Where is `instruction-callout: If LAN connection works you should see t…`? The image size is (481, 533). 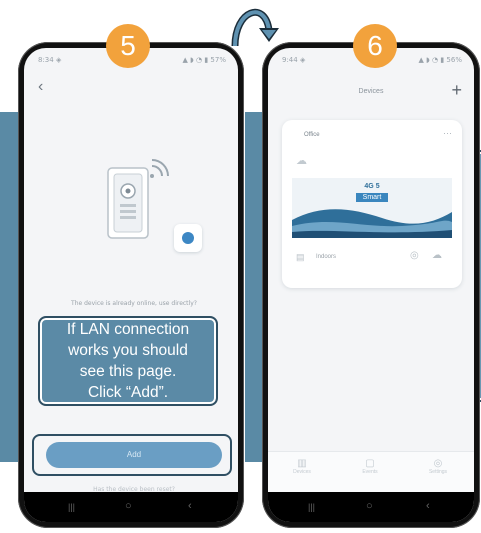
instruction-callout: If LAN connection works you should see t… is located at coordinates (128, 361).